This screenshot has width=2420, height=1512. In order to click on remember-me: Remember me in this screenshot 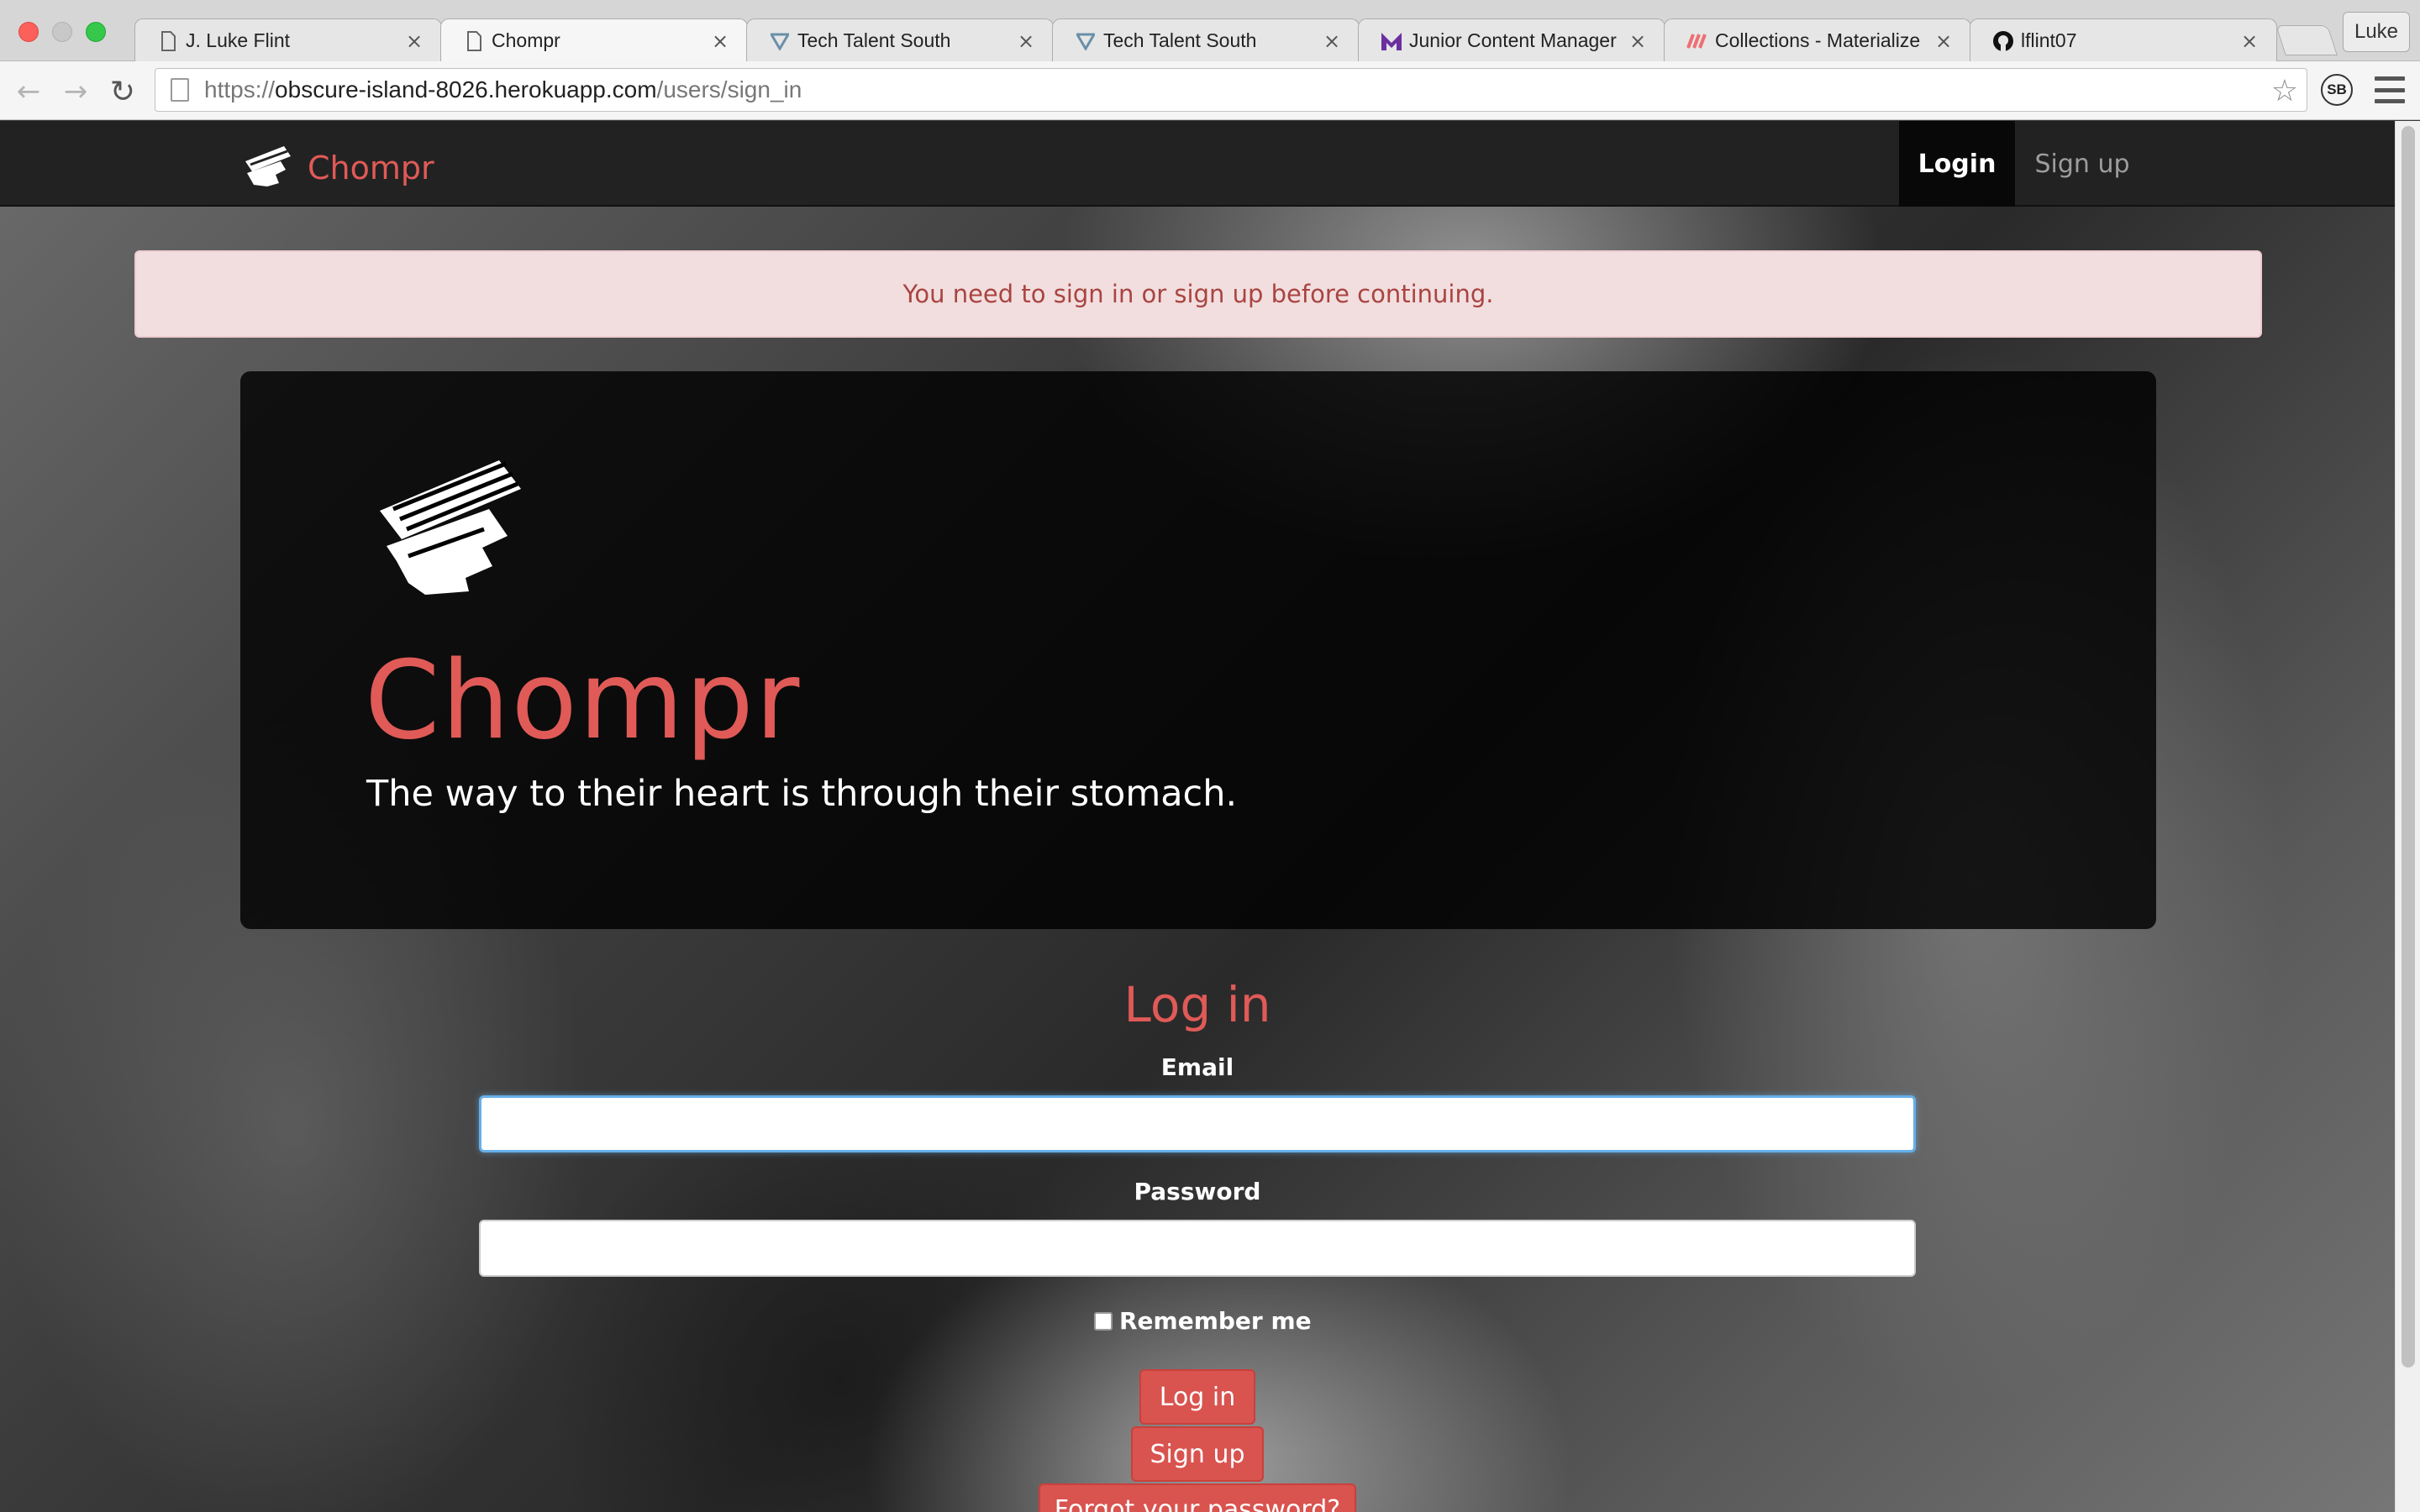, I will do `click(1203, 1321)`.